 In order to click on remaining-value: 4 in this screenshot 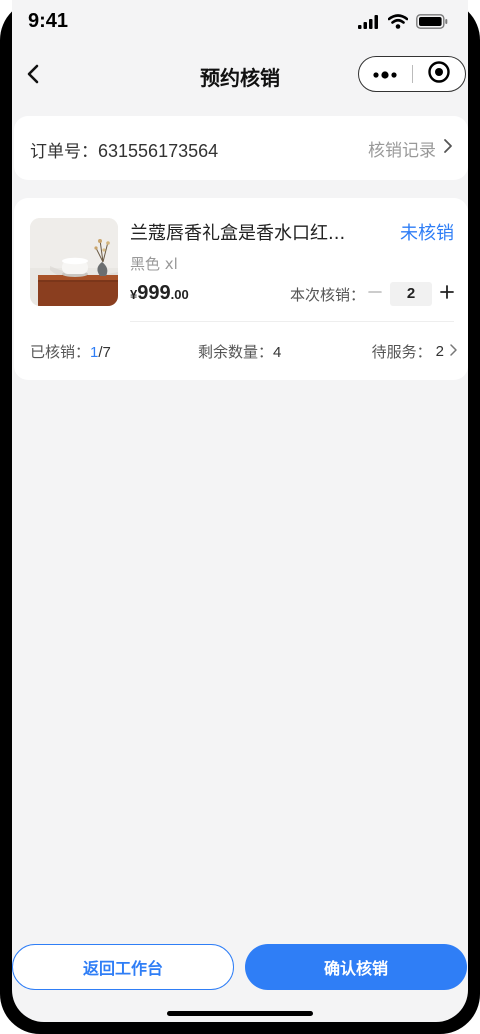, I will do `click(277, 352)`.